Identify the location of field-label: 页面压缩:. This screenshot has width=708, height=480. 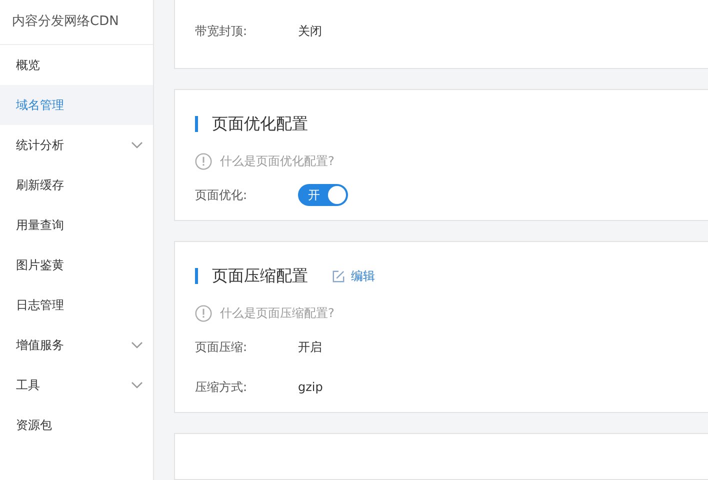
(221, 347).